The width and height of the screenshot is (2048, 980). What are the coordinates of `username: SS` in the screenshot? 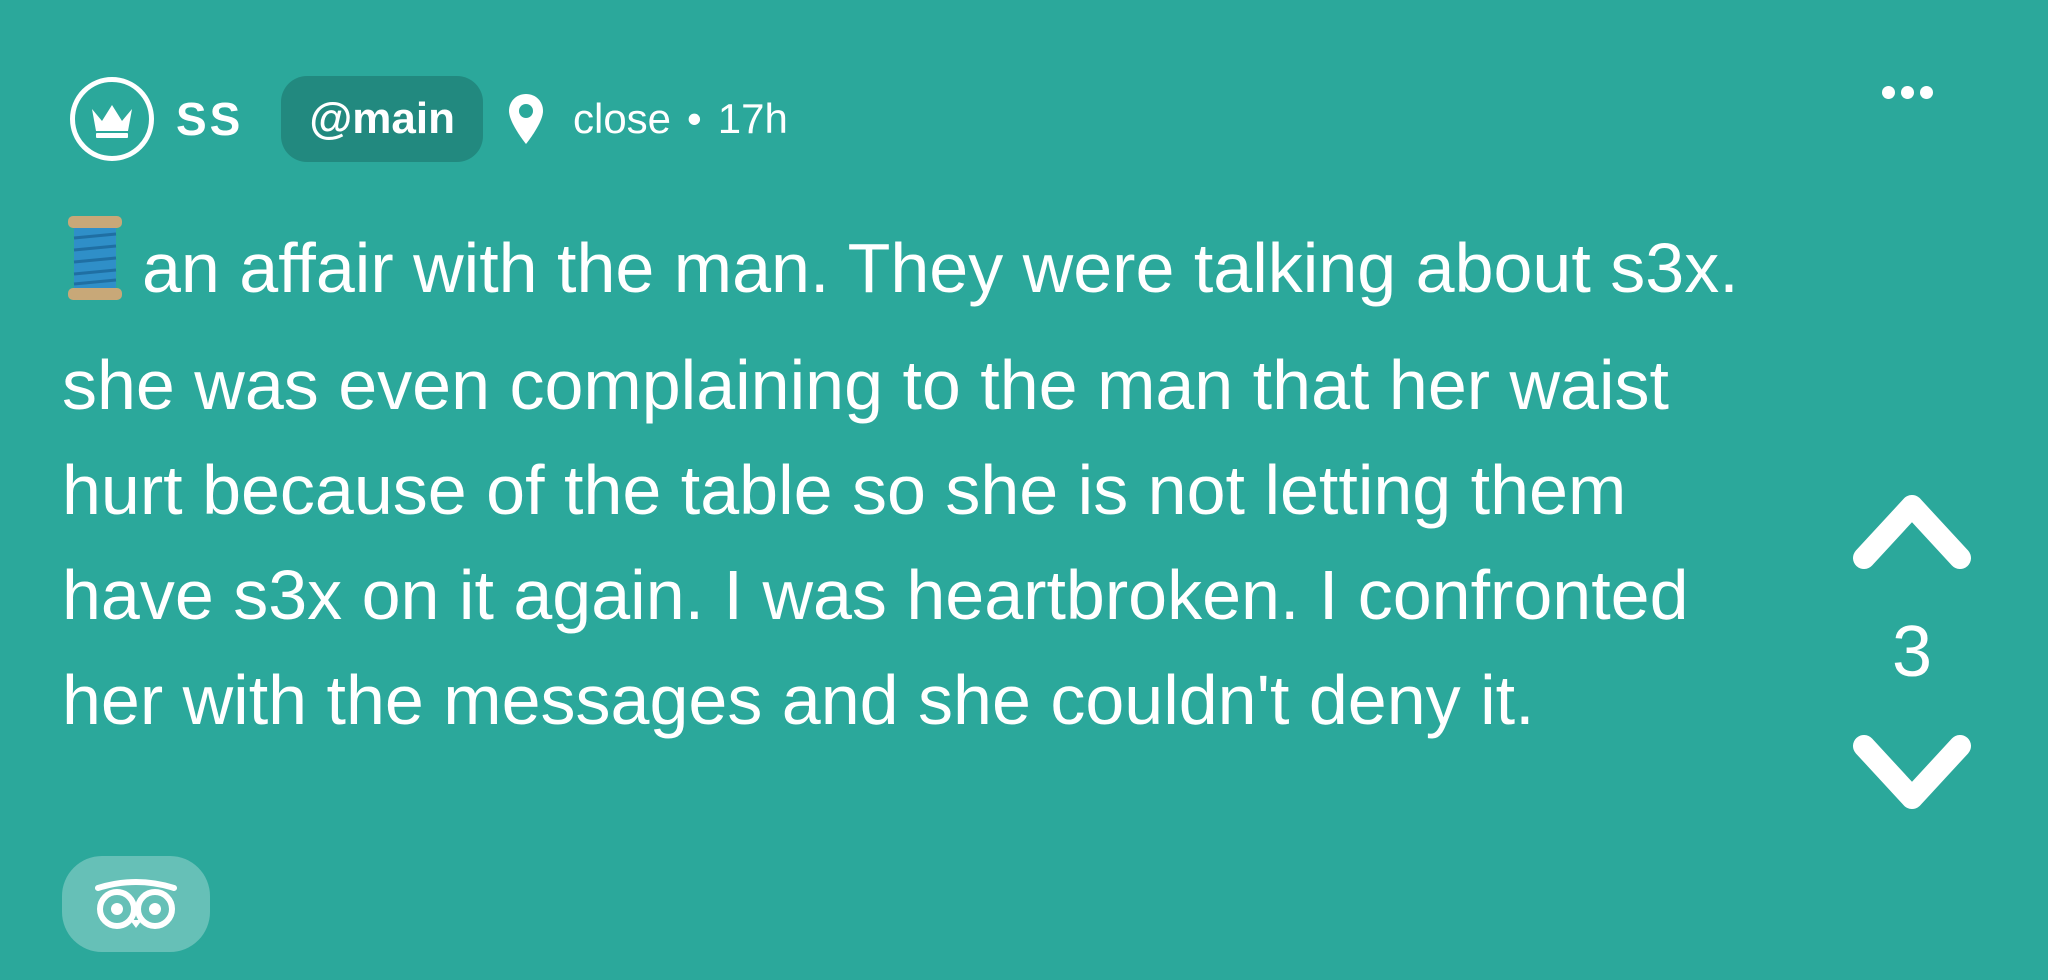 It's located at (209, 119).